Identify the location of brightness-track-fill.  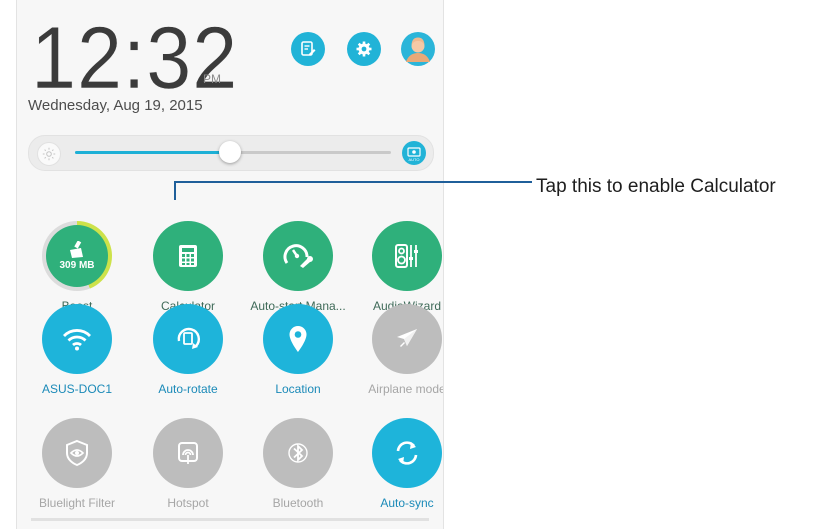
(152, 152).